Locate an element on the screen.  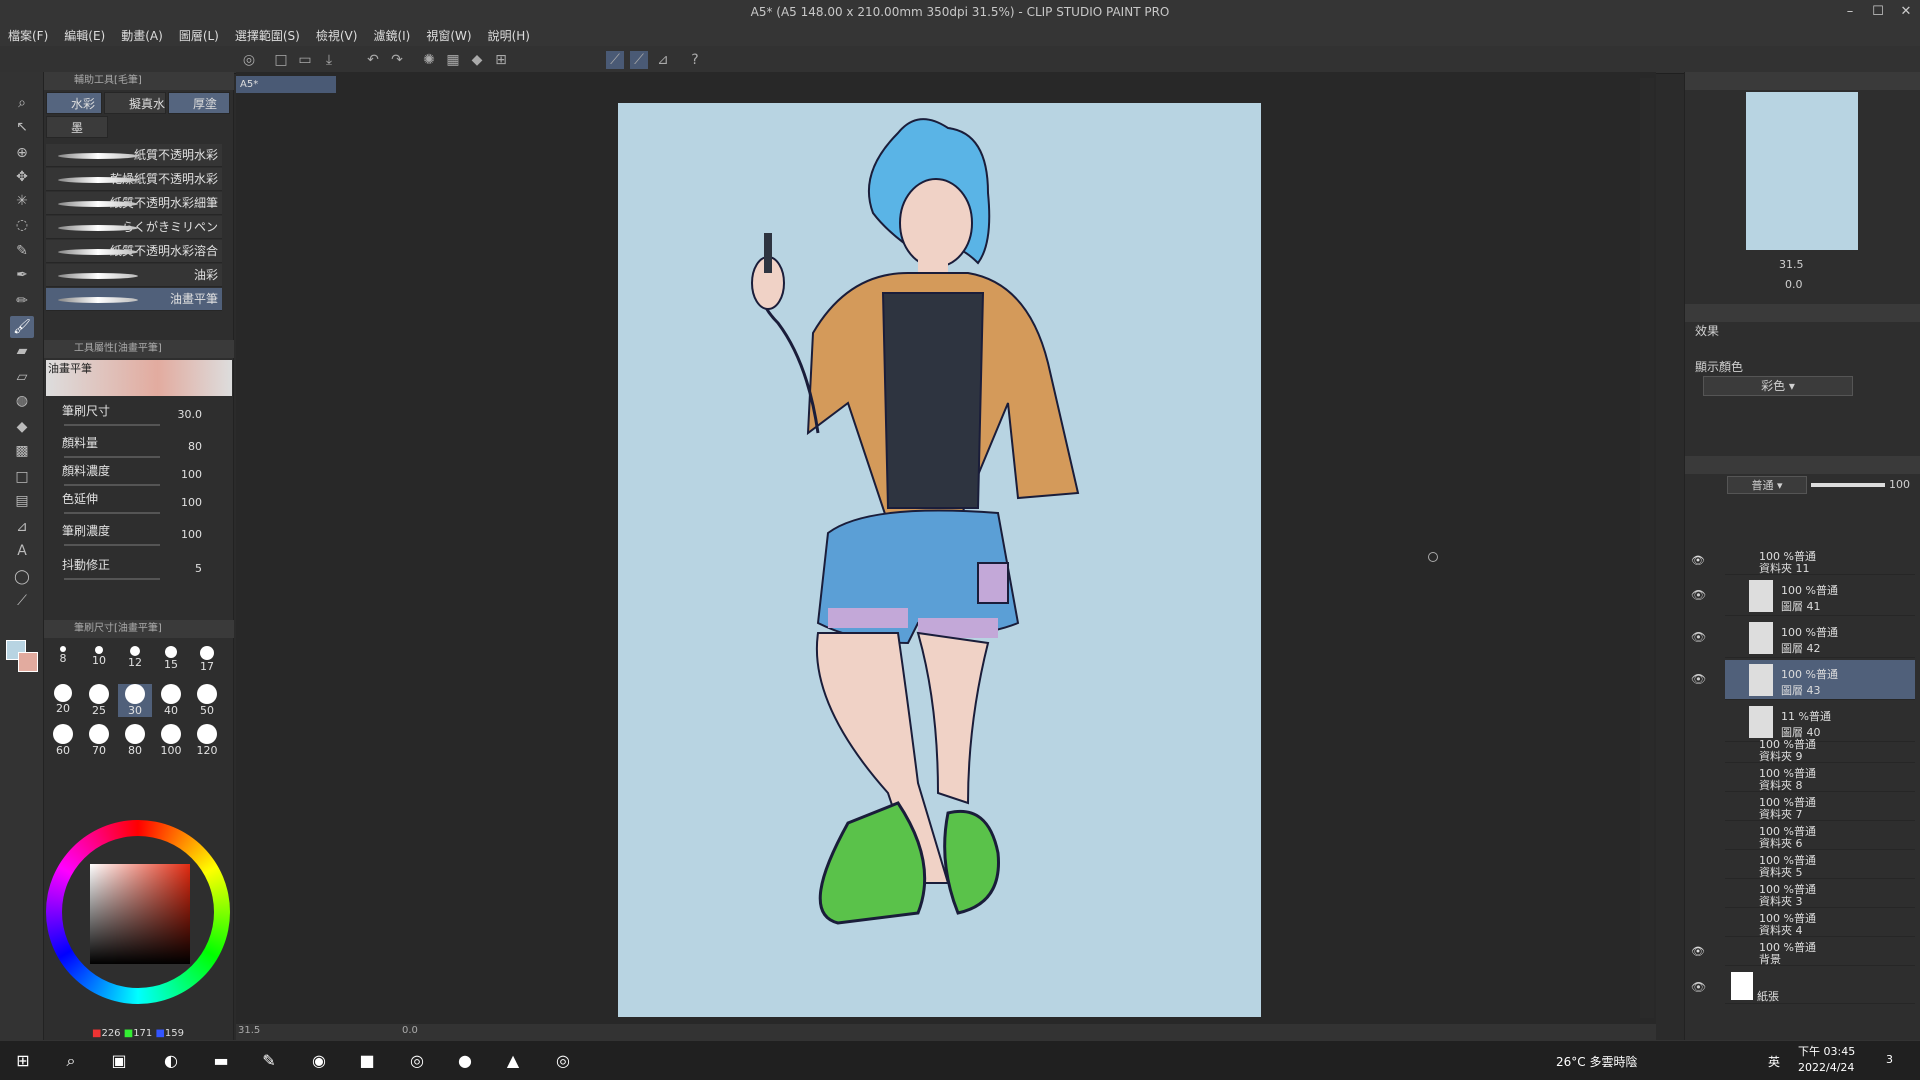
deselect-icon: ✺ is located at coordinates (429, 60).